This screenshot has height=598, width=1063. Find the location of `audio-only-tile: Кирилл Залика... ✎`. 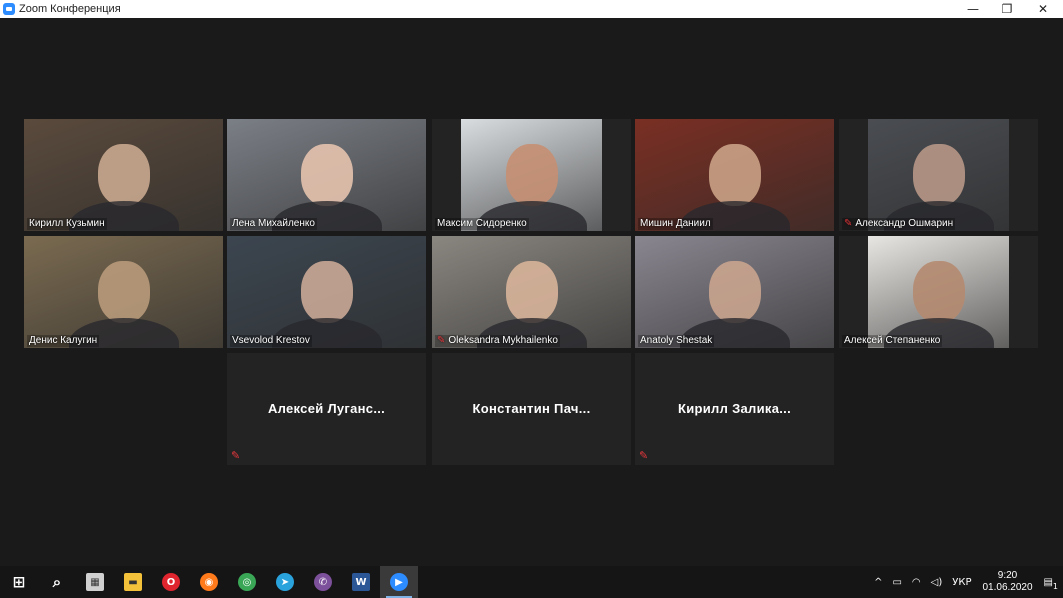

audio-only-tile: Кирилл Залика... ✎ is located at coordinates (734, 409).